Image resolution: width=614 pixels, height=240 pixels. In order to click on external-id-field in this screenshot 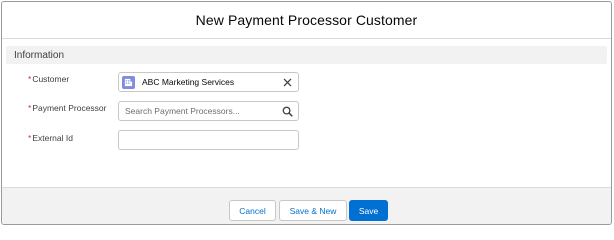, I will do `click(208, 140)`.